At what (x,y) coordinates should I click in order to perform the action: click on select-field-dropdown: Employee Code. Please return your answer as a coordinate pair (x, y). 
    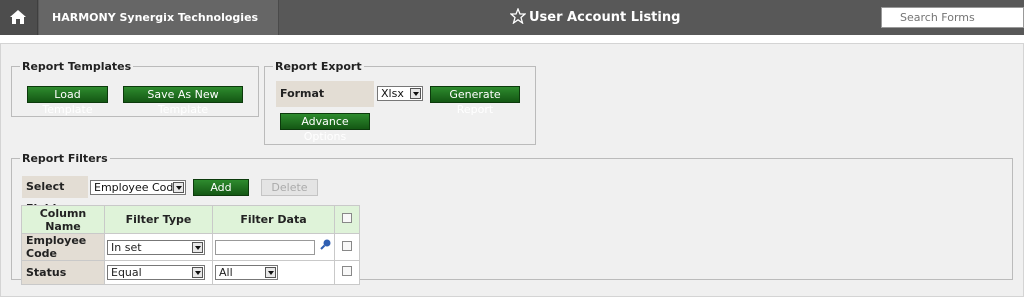
    Looking at the image, I should click on (138, 187).